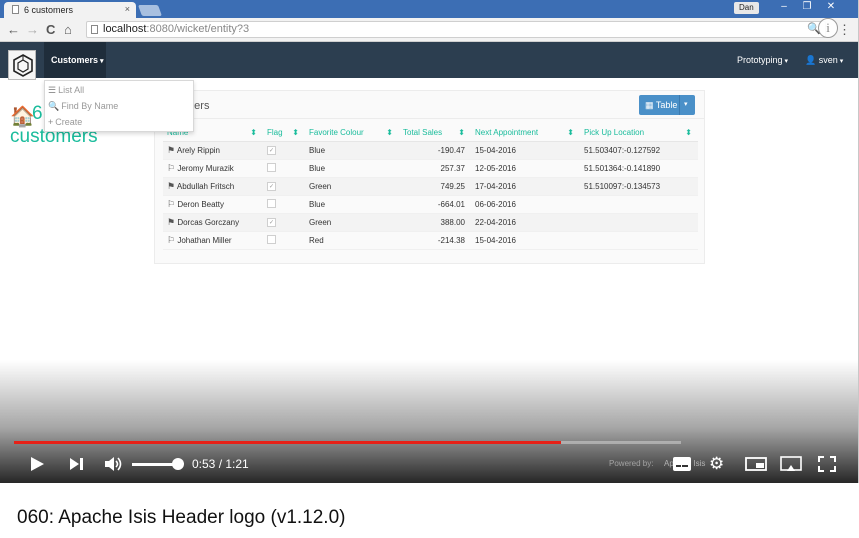 This screenshot has height=538, width=859. Describe the element at coordinates (828, 28) in the screenshot. I see `info-icon: i` at that location.